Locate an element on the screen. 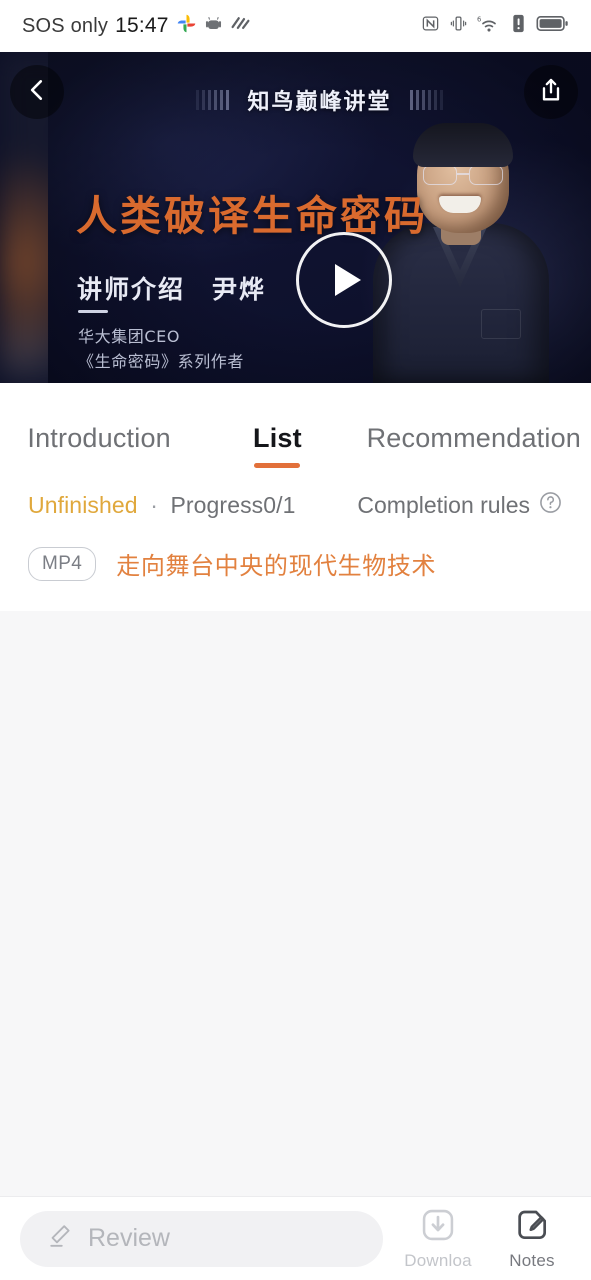  review-input: Review is located at coordinates (201, 1238).